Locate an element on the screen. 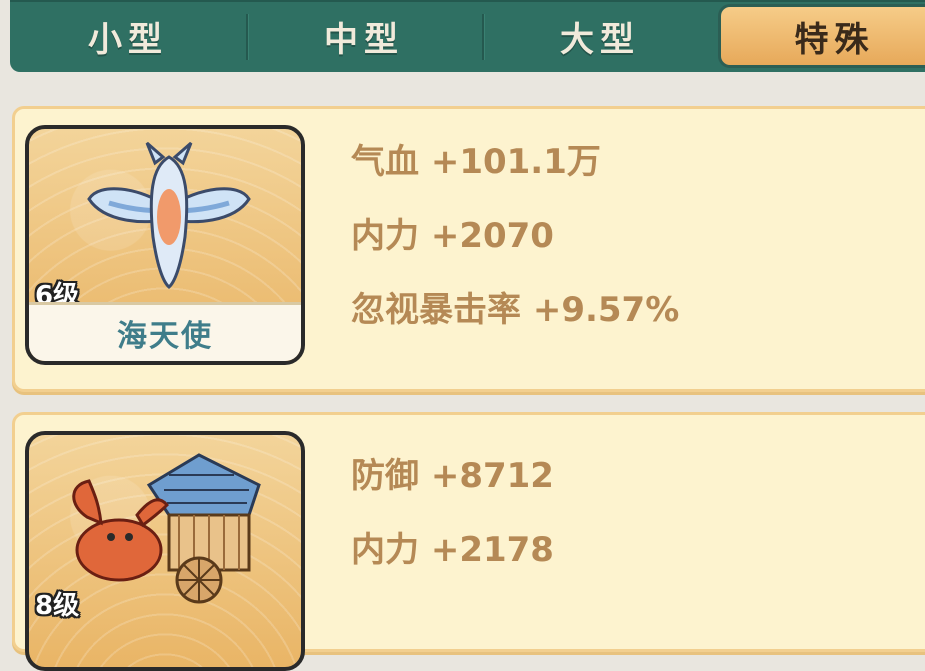 The width and height of the screenshot is (925, 671). stat-list: 气血 +101.1万 内力 +2070 忽视暴击率 +9.57% is located at coordinates (515, 254).